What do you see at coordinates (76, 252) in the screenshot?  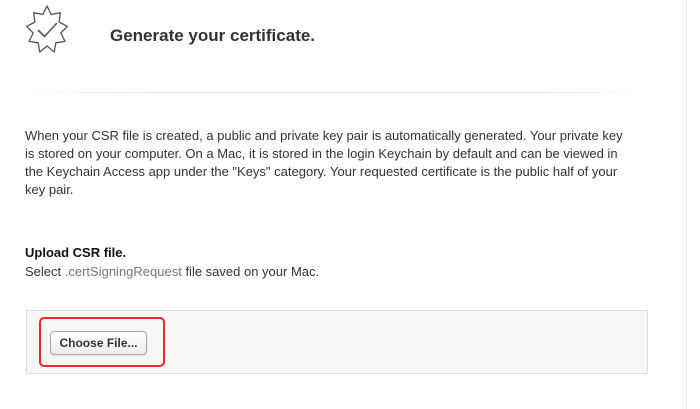 I see `upload-csr-heading: Upload CSR file.` at bounding box center [76, 252].